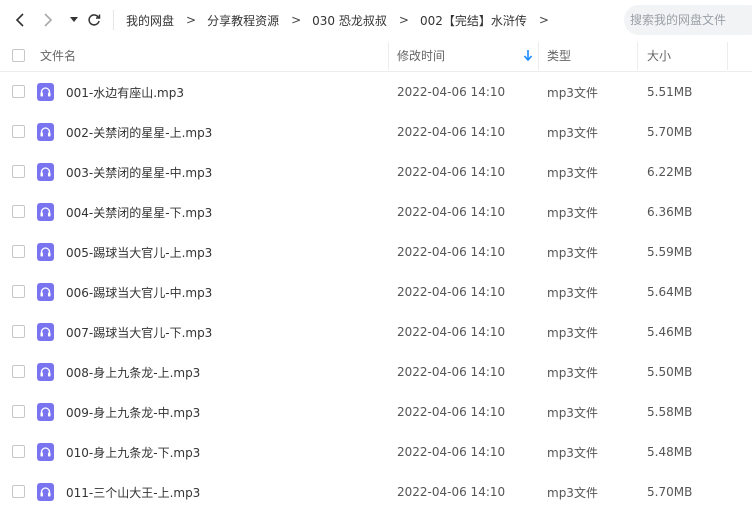  I want to click on file-name: 002-关禁闭的星星-上.mp3, so click(139, 132).